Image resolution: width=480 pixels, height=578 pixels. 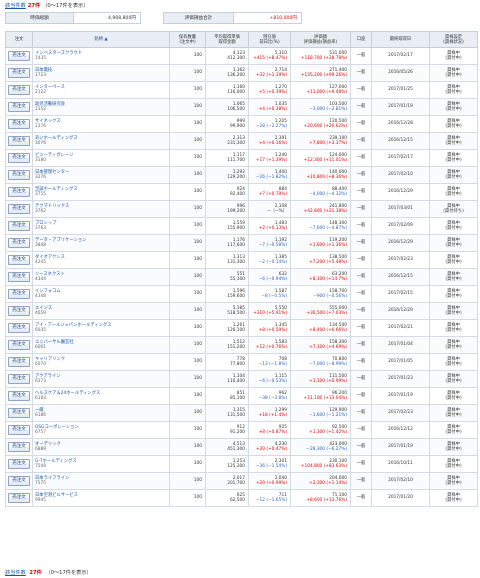 I want to click on total-pl-label: 評価損益合計, so click(x=198, y=18).